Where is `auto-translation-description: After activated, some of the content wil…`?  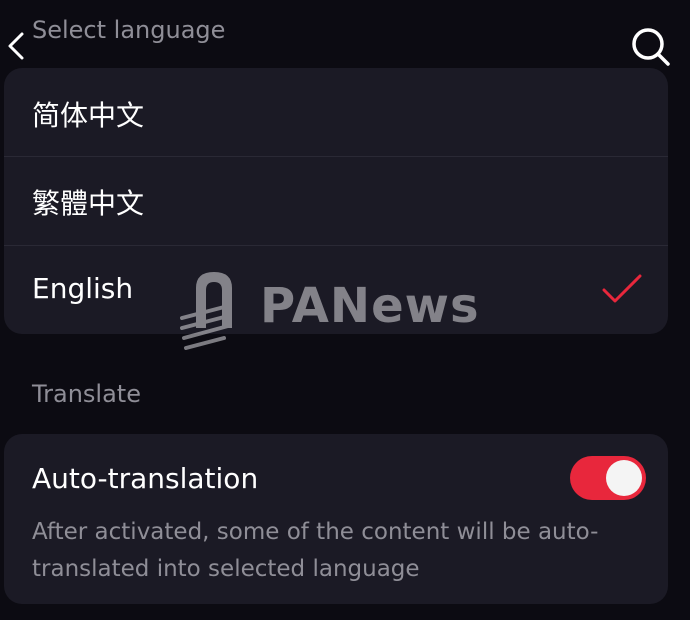
auto-translation-description: After activated, some of the content wil… is located at coordinates (315, 550).